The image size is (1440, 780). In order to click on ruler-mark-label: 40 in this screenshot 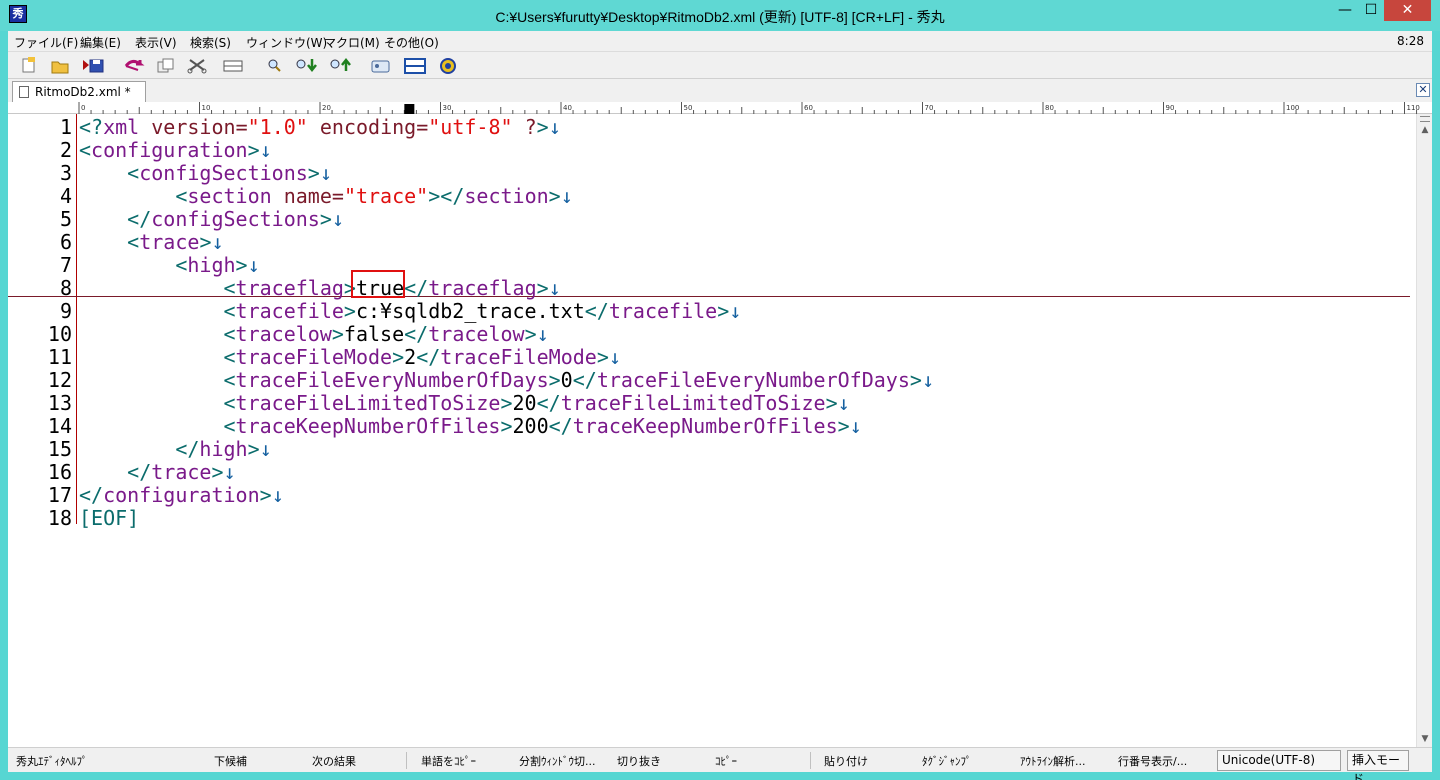, I will do `click(567, 108)`.